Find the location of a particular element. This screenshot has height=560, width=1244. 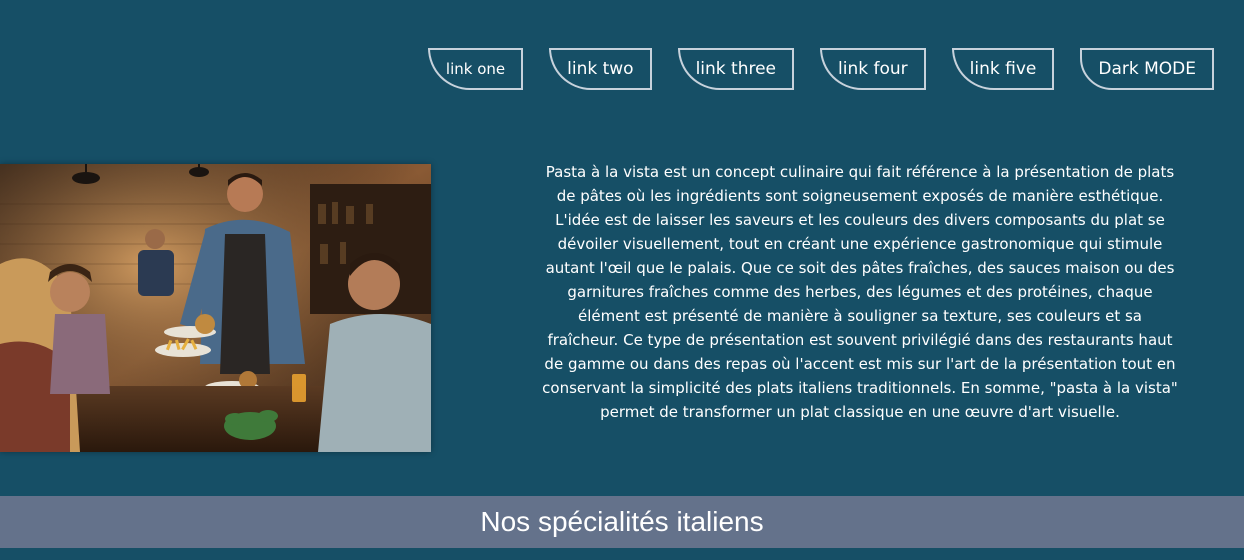

nav-link-one: link one is located at coordinates (475, 69).